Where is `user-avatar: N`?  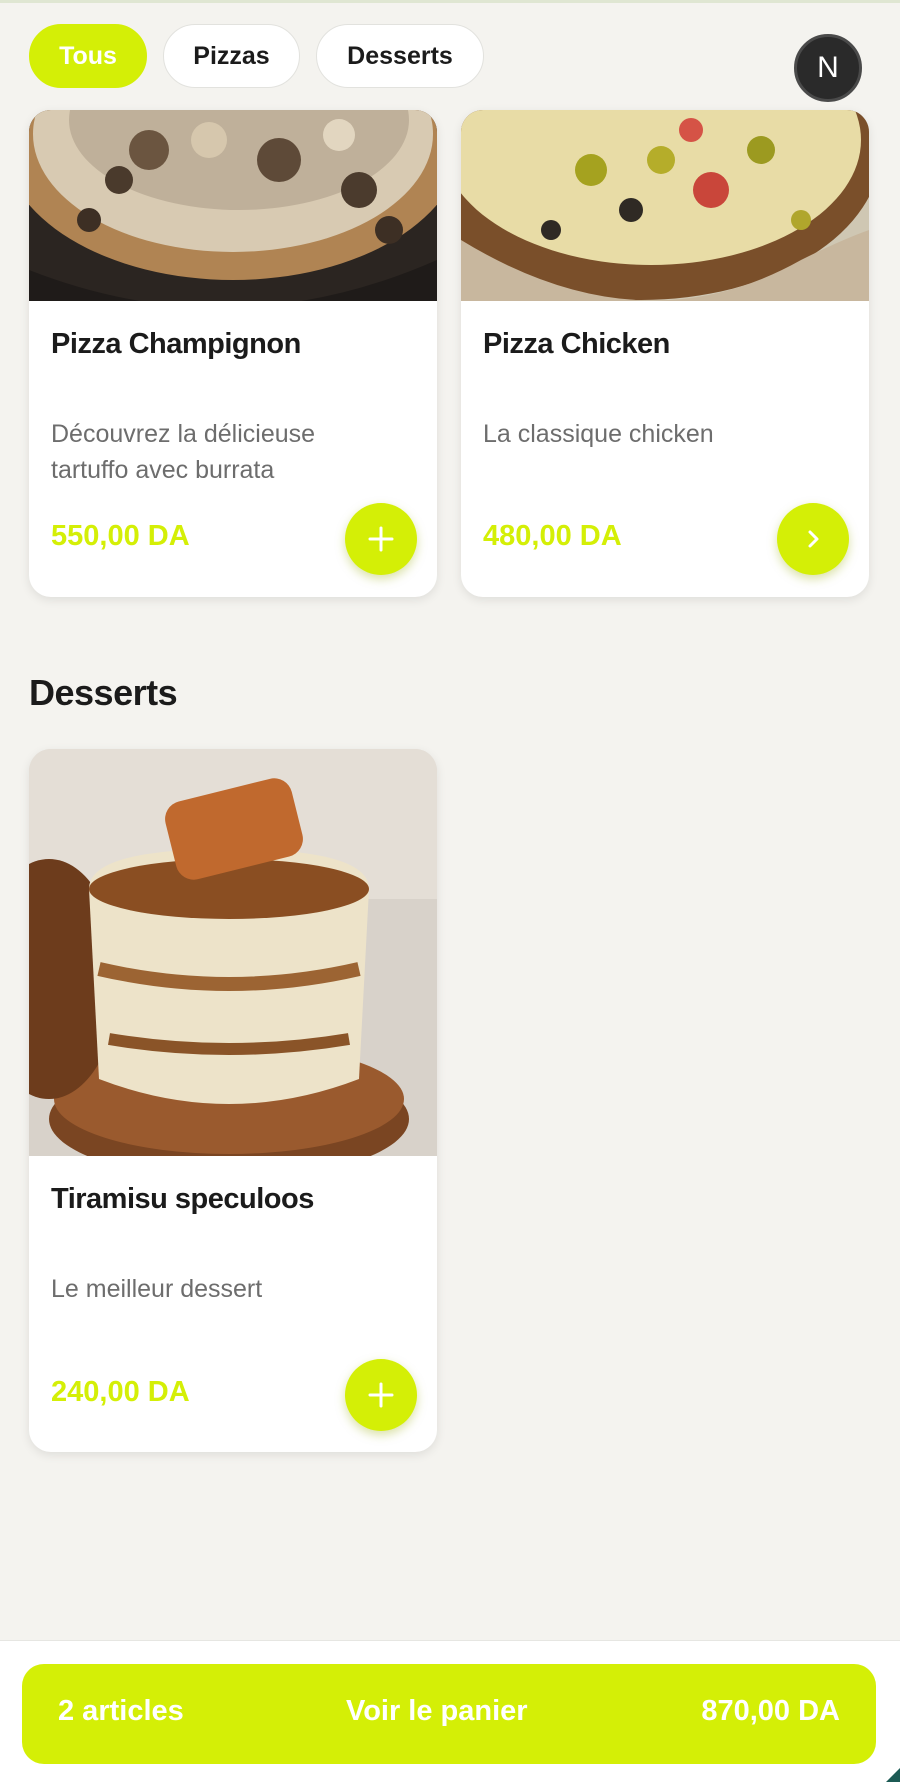
user-avatar: N is located at coordinates (828, 68).